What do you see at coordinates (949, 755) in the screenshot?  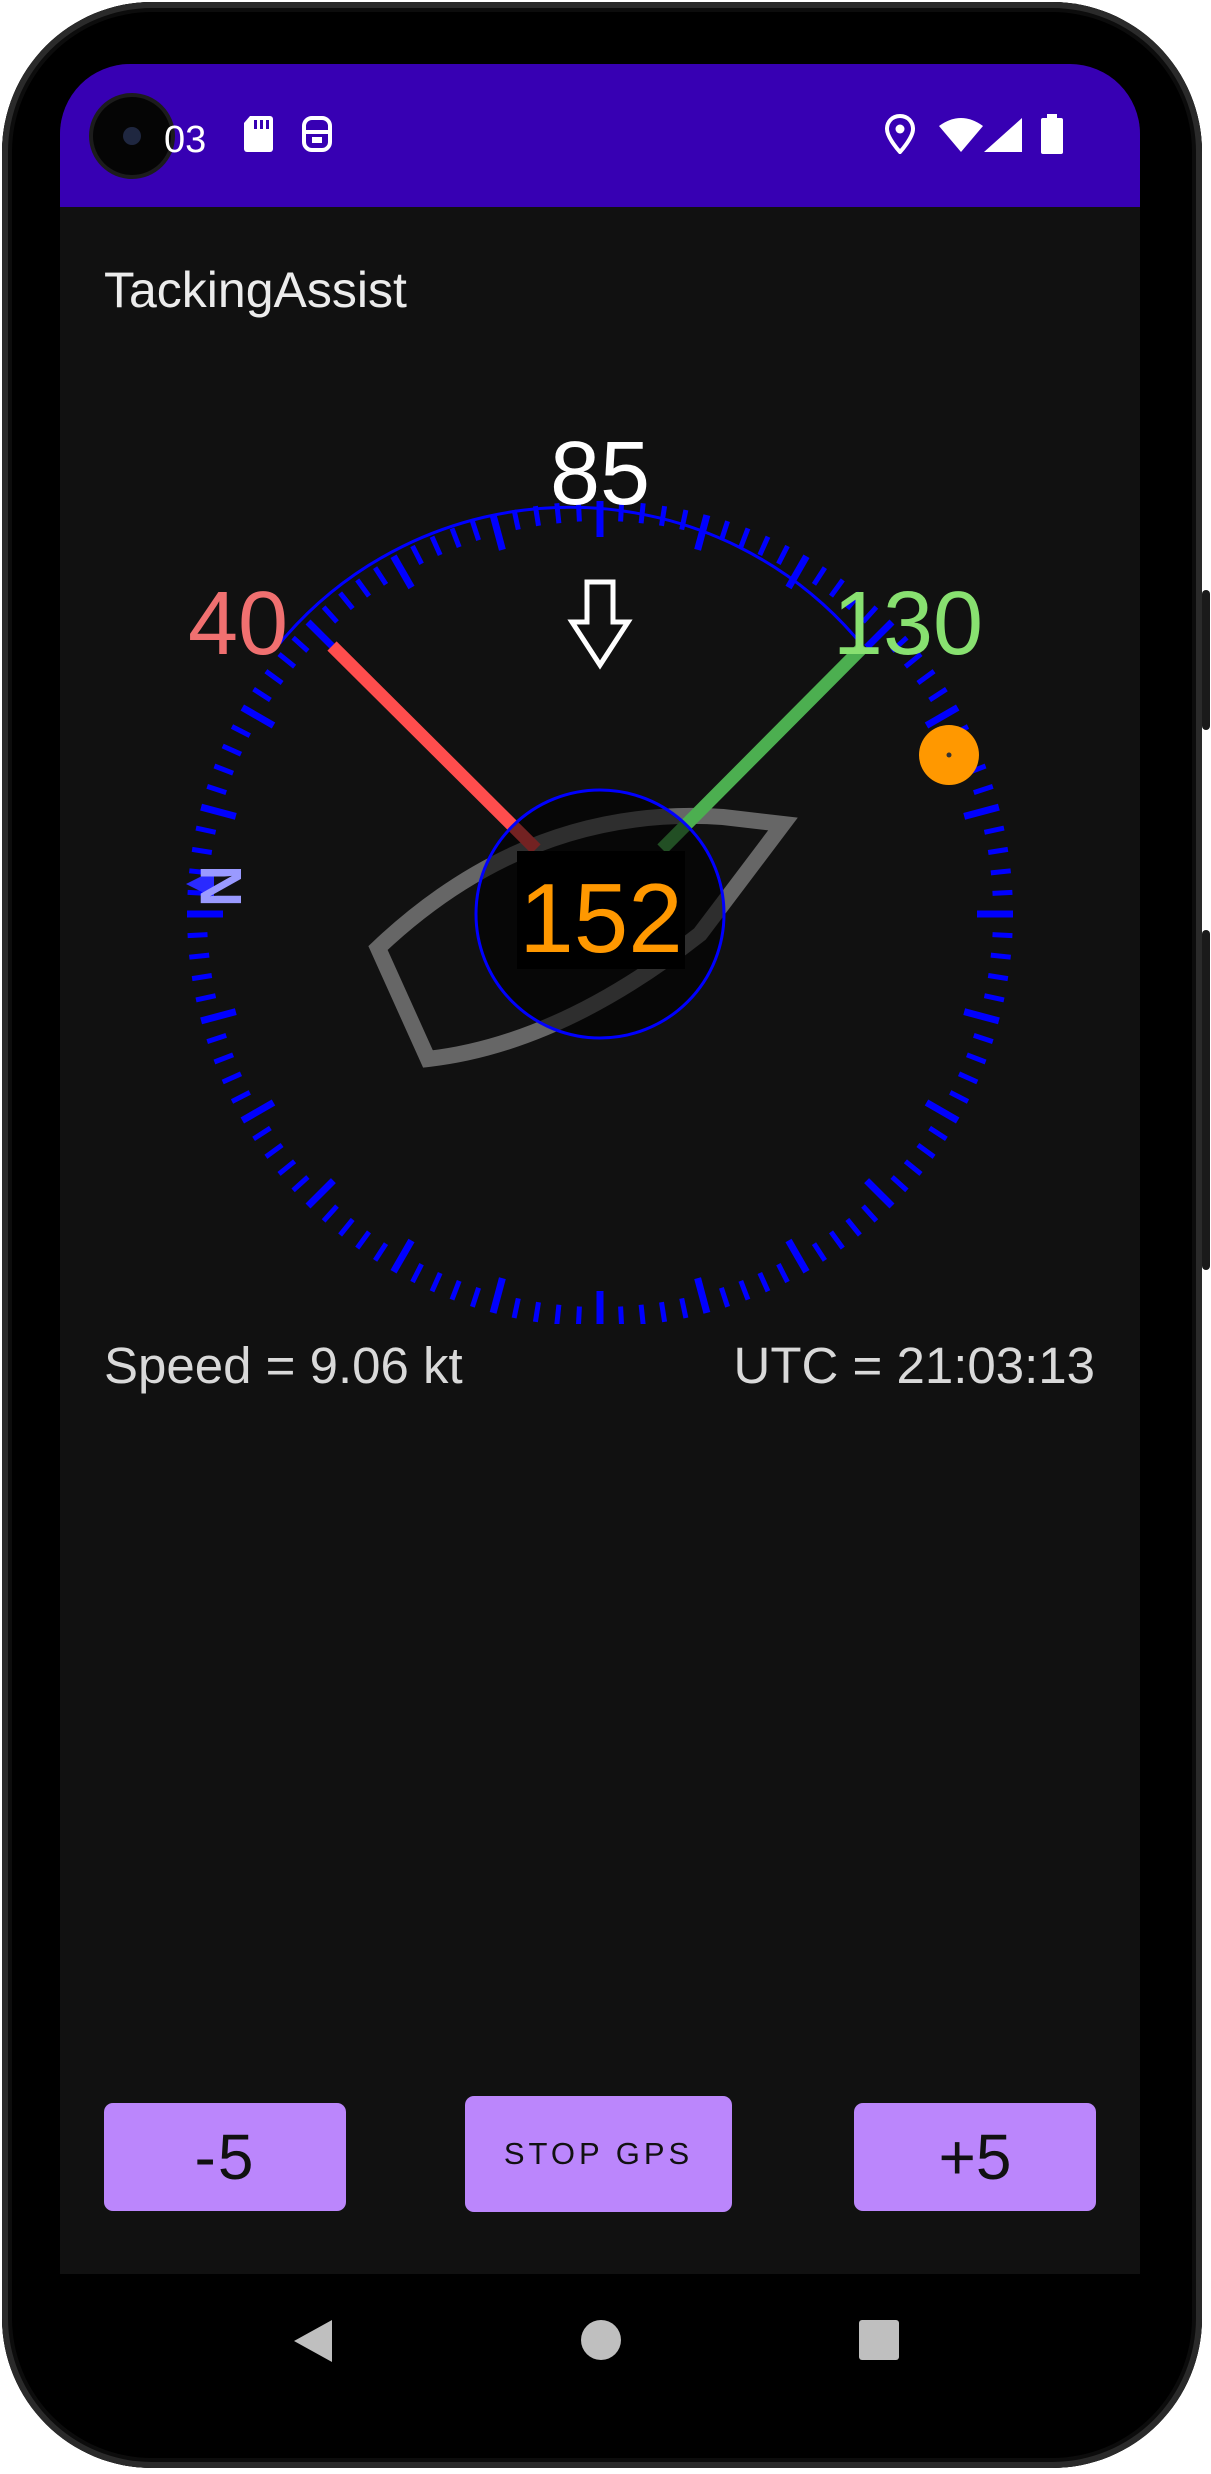 I see `mark-dot-center` at bounding box center [949, 755].